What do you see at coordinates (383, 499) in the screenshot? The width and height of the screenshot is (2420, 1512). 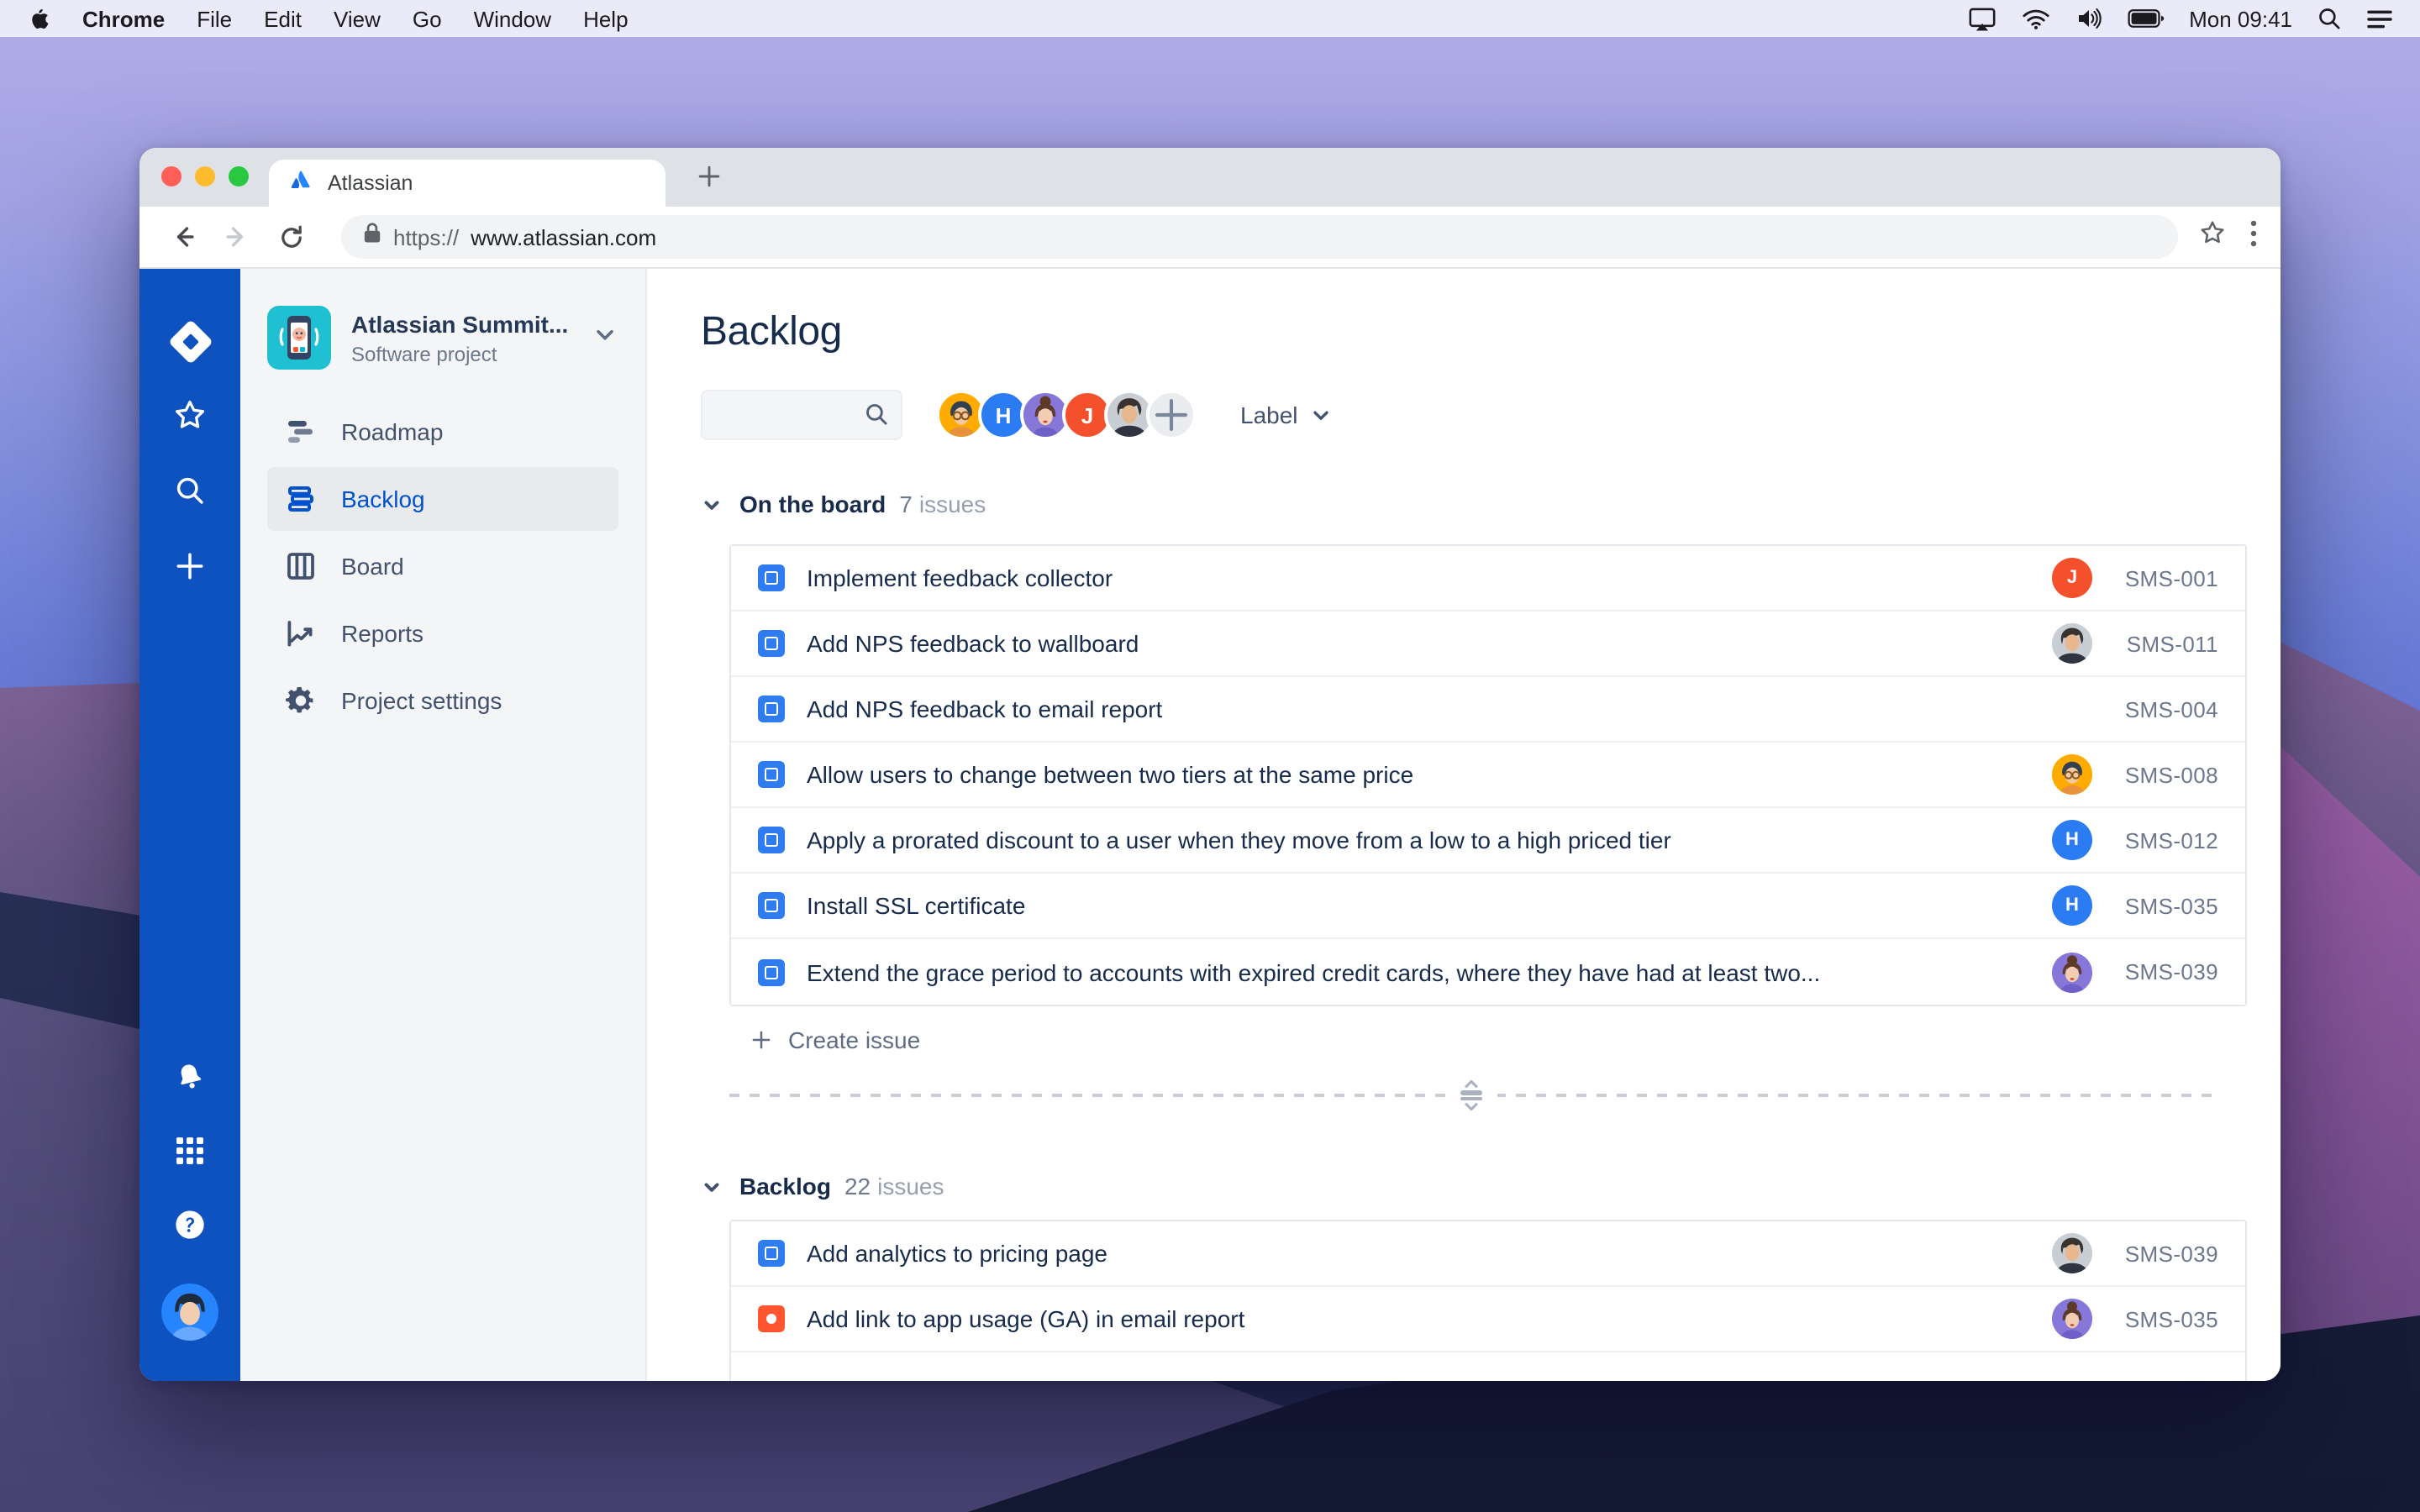 I see `sidebar-item-label: Backlog` at bounding box center [383, 499].